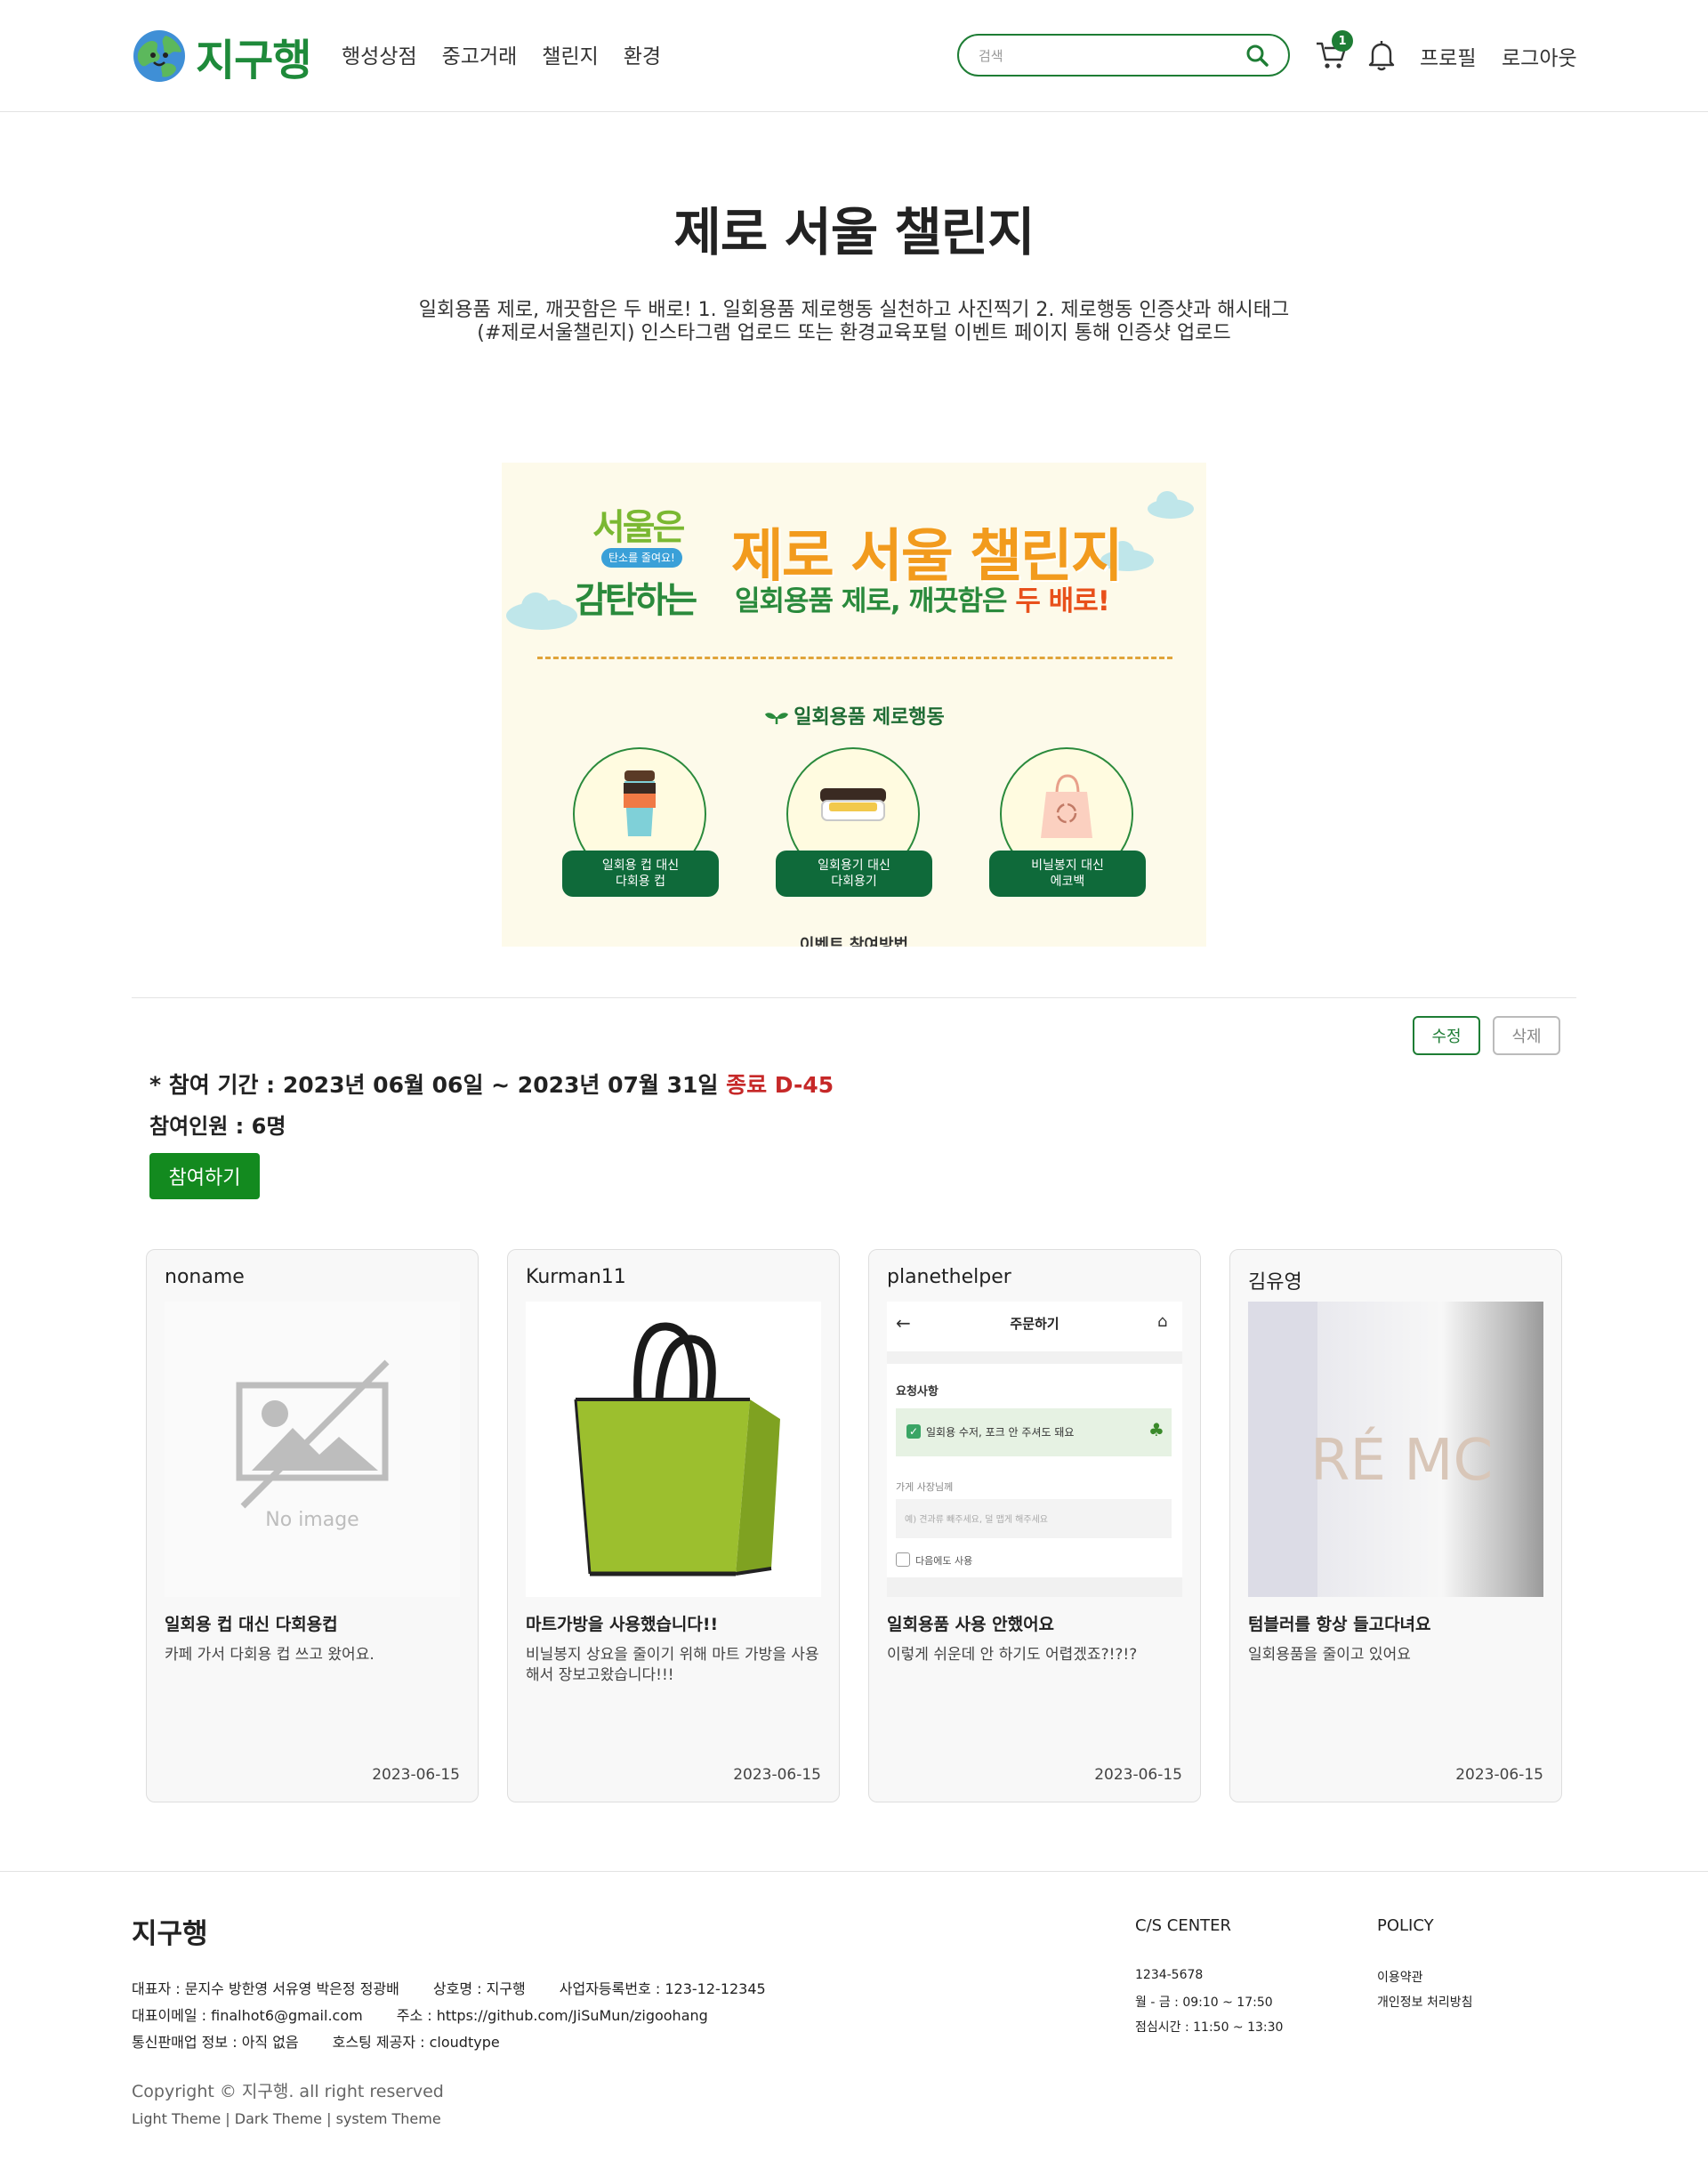  Describe the element at coordinates (1405, 1926) in the screenshot. I see `policy-title: POLICY` at that location.